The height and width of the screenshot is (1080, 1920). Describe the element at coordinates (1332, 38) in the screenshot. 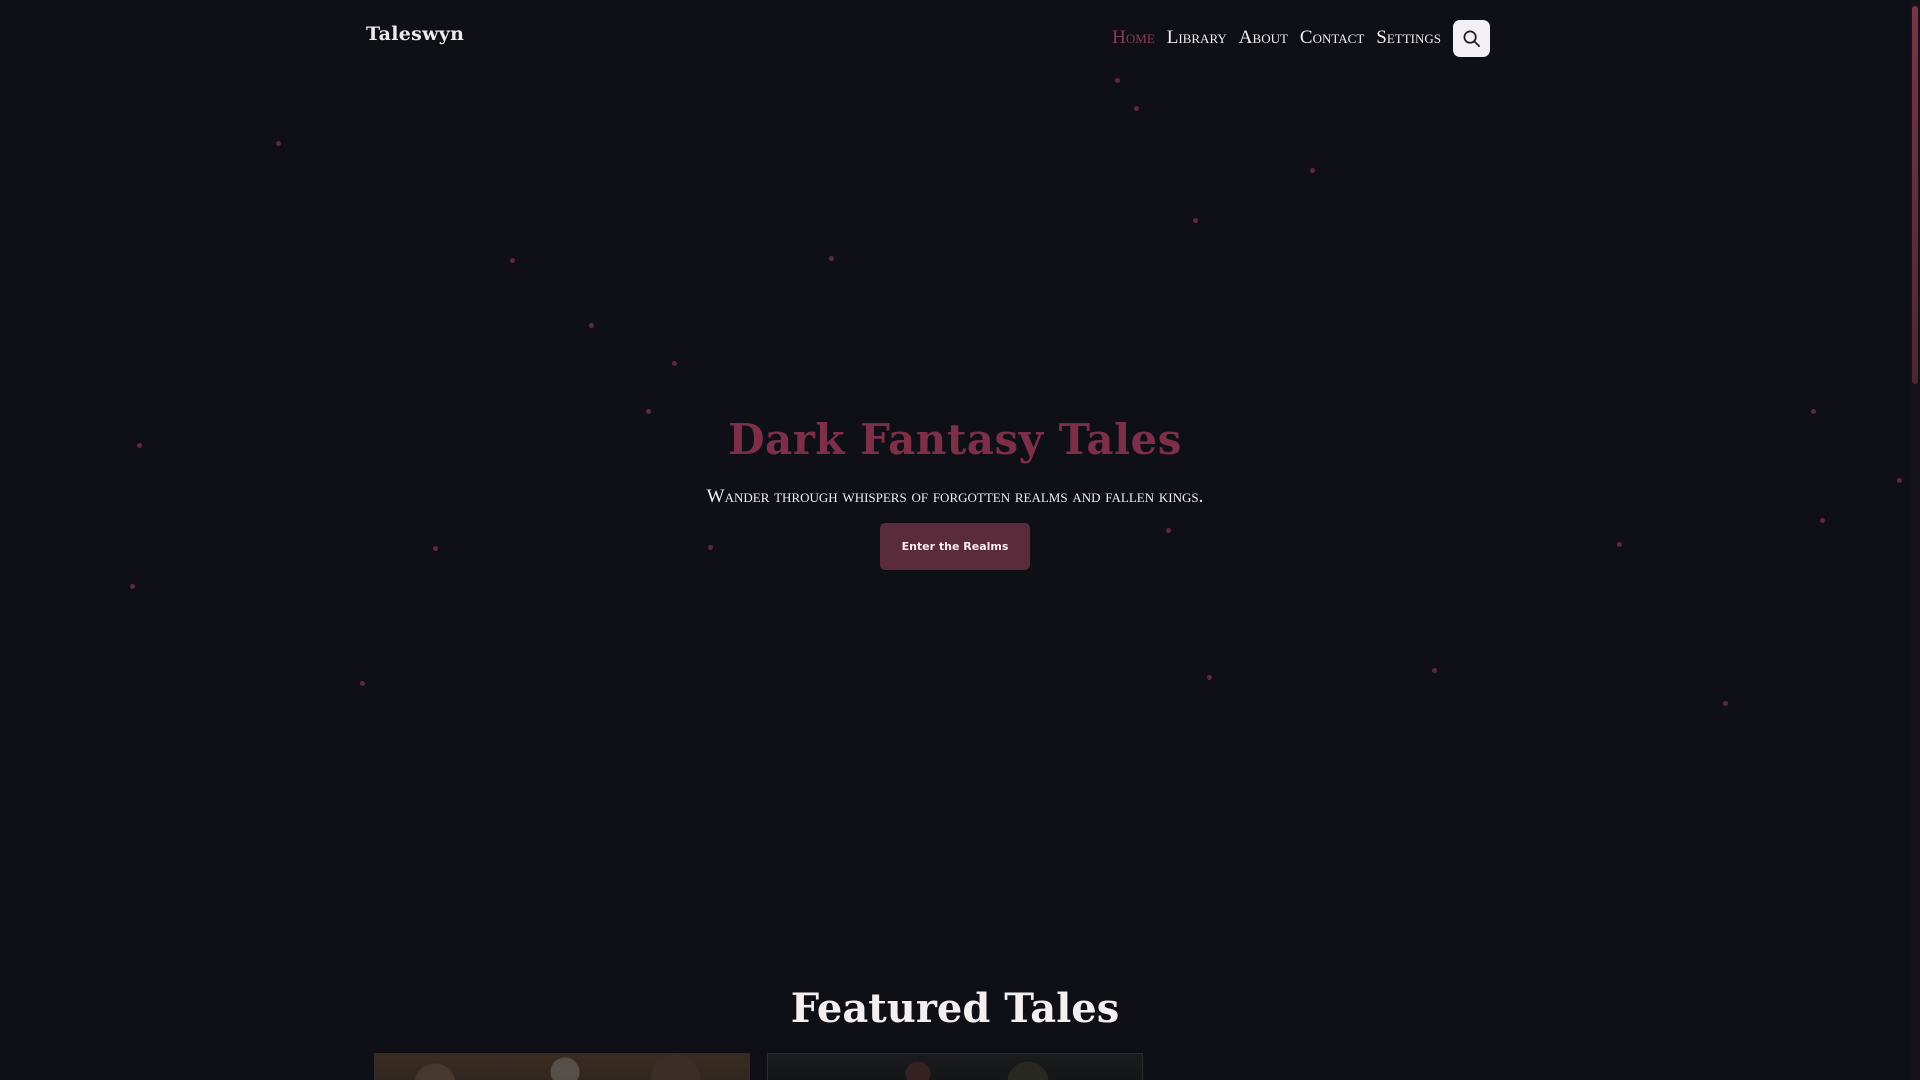

I see `nav-link-contact: Contact` at that location.